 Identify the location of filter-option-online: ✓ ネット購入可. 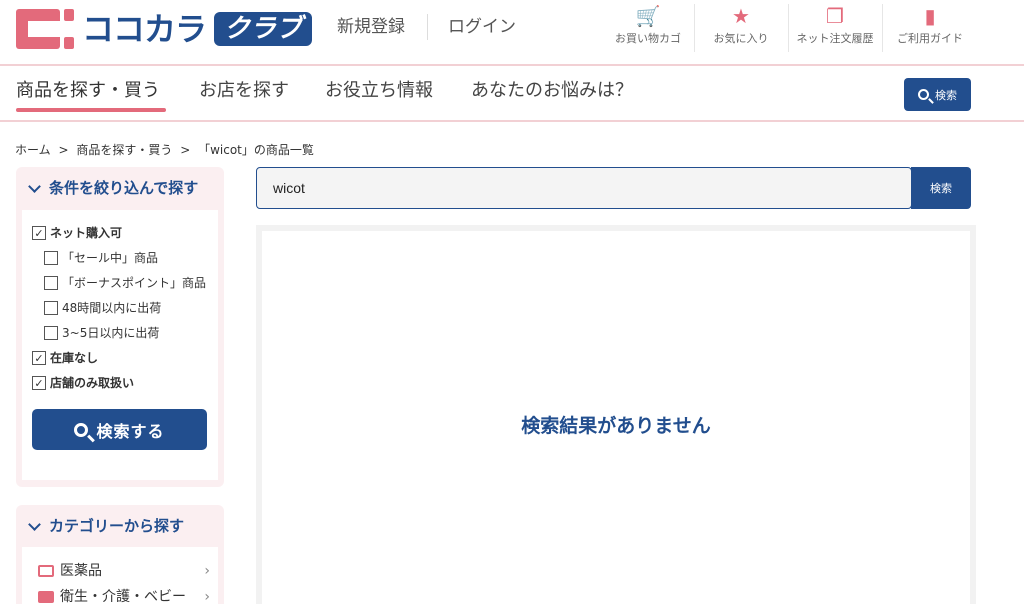
(77, 233).